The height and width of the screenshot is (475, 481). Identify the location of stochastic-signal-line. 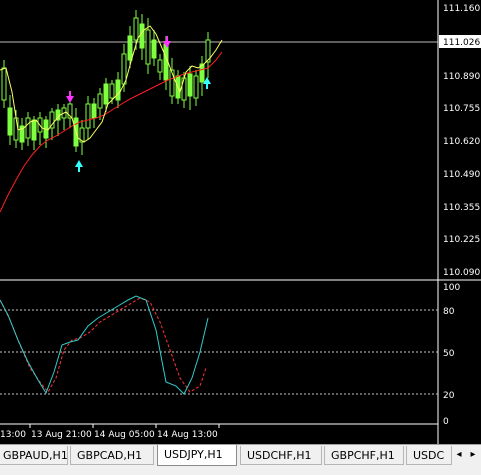
(103, 345).